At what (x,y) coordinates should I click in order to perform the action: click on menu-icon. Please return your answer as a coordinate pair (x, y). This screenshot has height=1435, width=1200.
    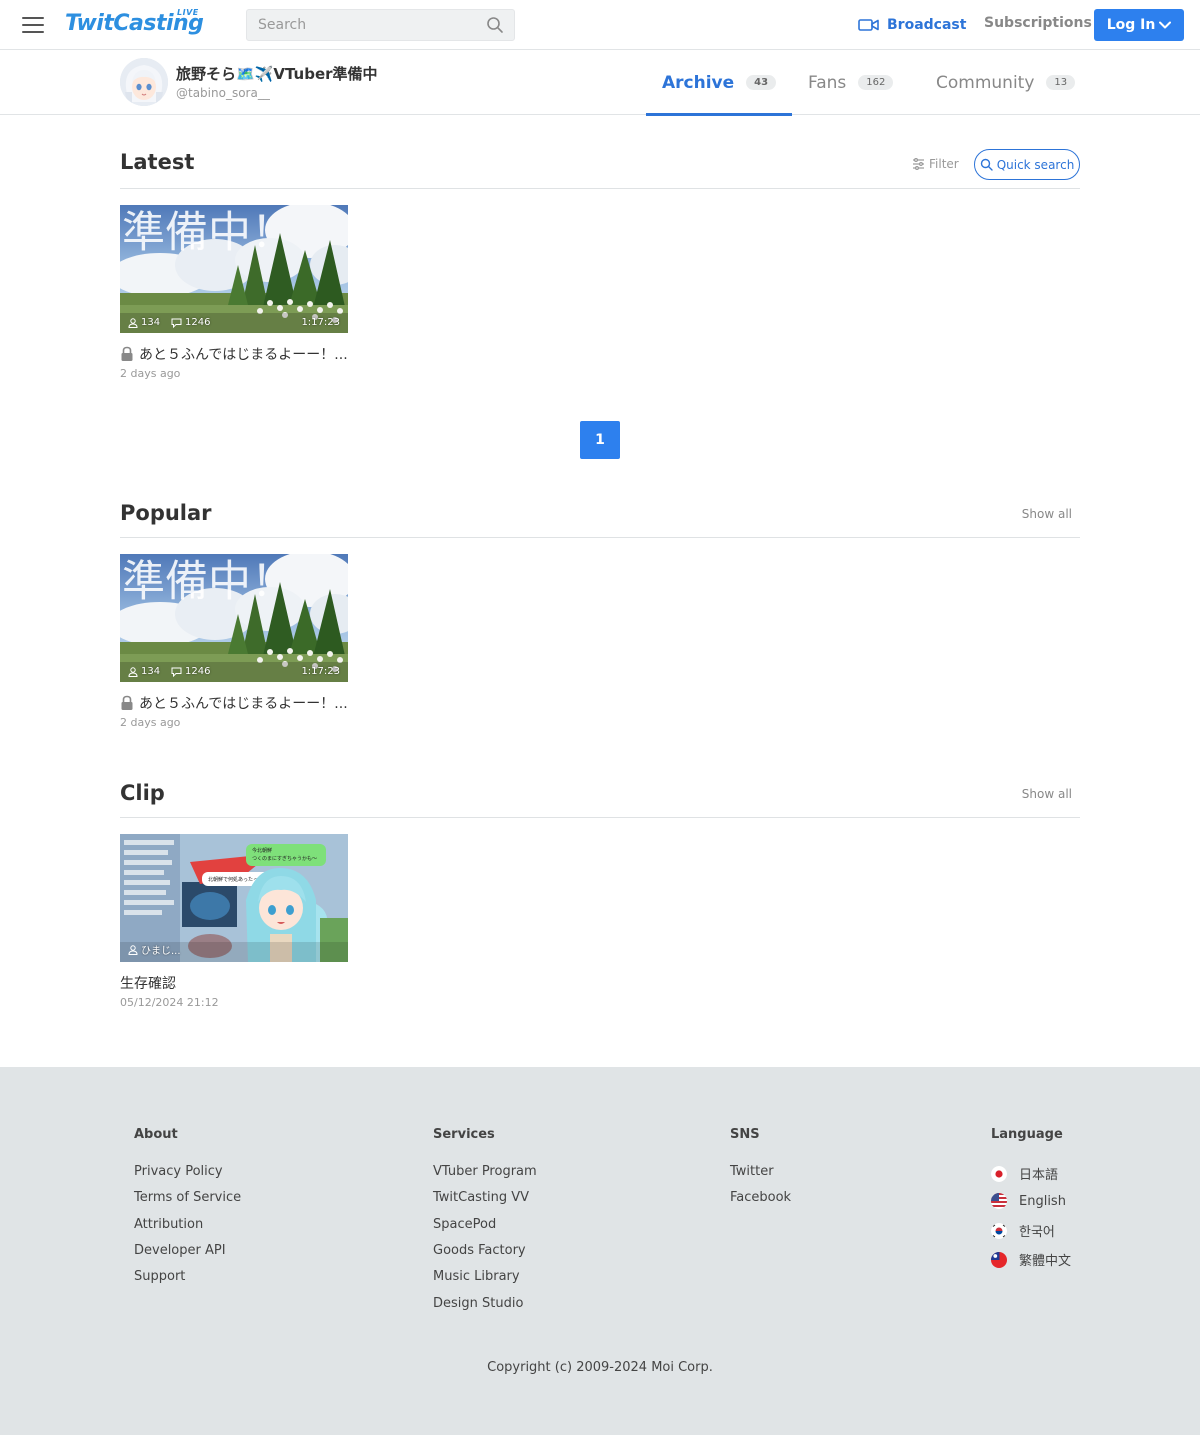
    Looking at the image, I should click on (33, 25).